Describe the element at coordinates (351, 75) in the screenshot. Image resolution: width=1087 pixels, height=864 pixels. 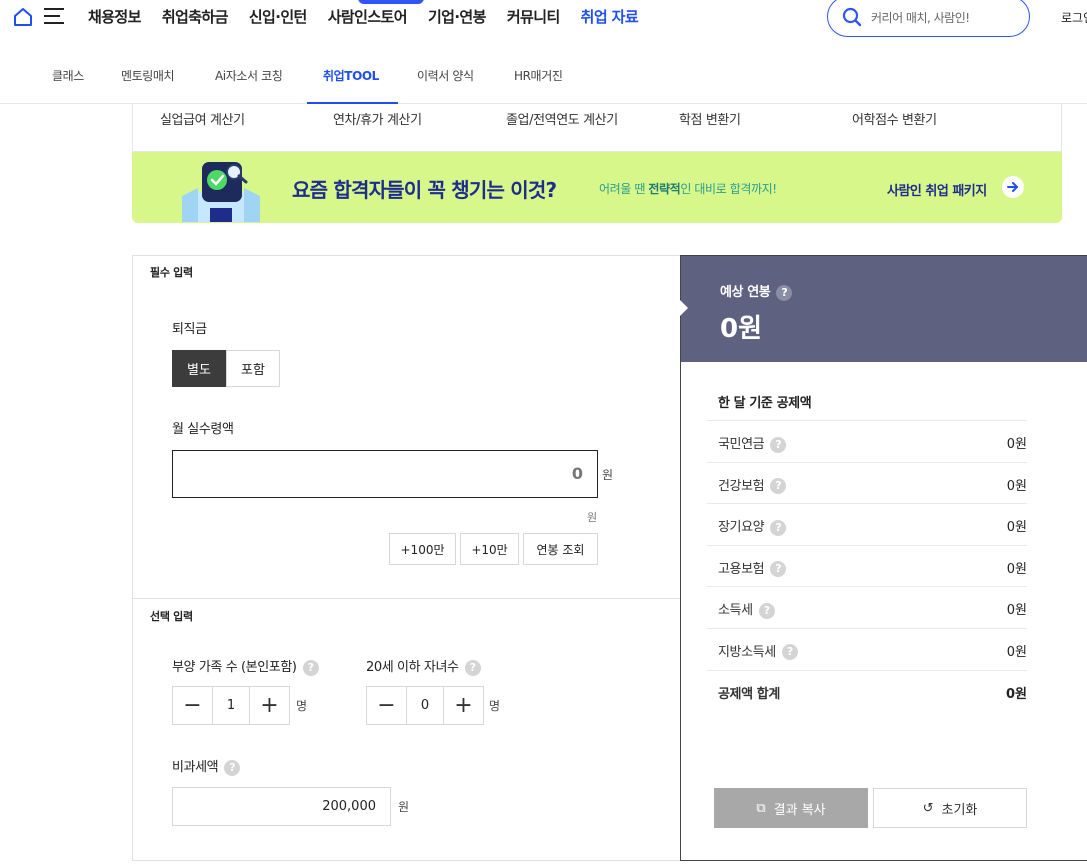
I see `subnav-tool: 취업TOOL` at that location.